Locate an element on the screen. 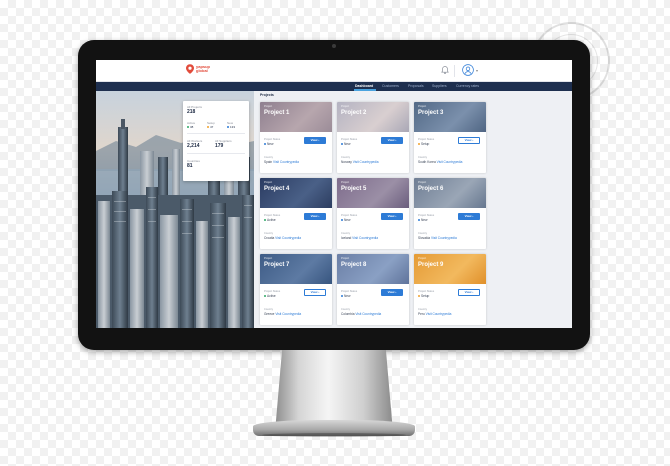 Image resolution: width=670 pixels, height=466 pixels. stats-divider is located at coordinates (216, 153).